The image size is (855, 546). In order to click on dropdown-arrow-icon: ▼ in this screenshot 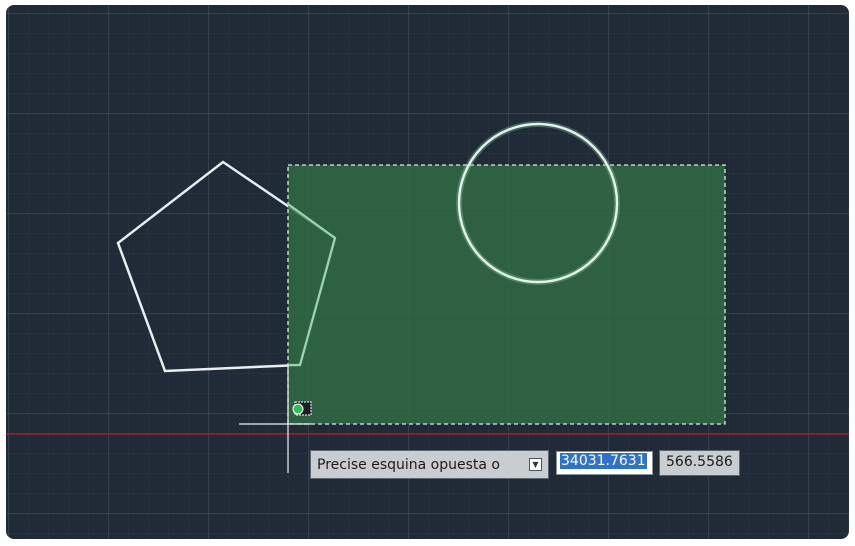, I will do `click(535, 464)`.